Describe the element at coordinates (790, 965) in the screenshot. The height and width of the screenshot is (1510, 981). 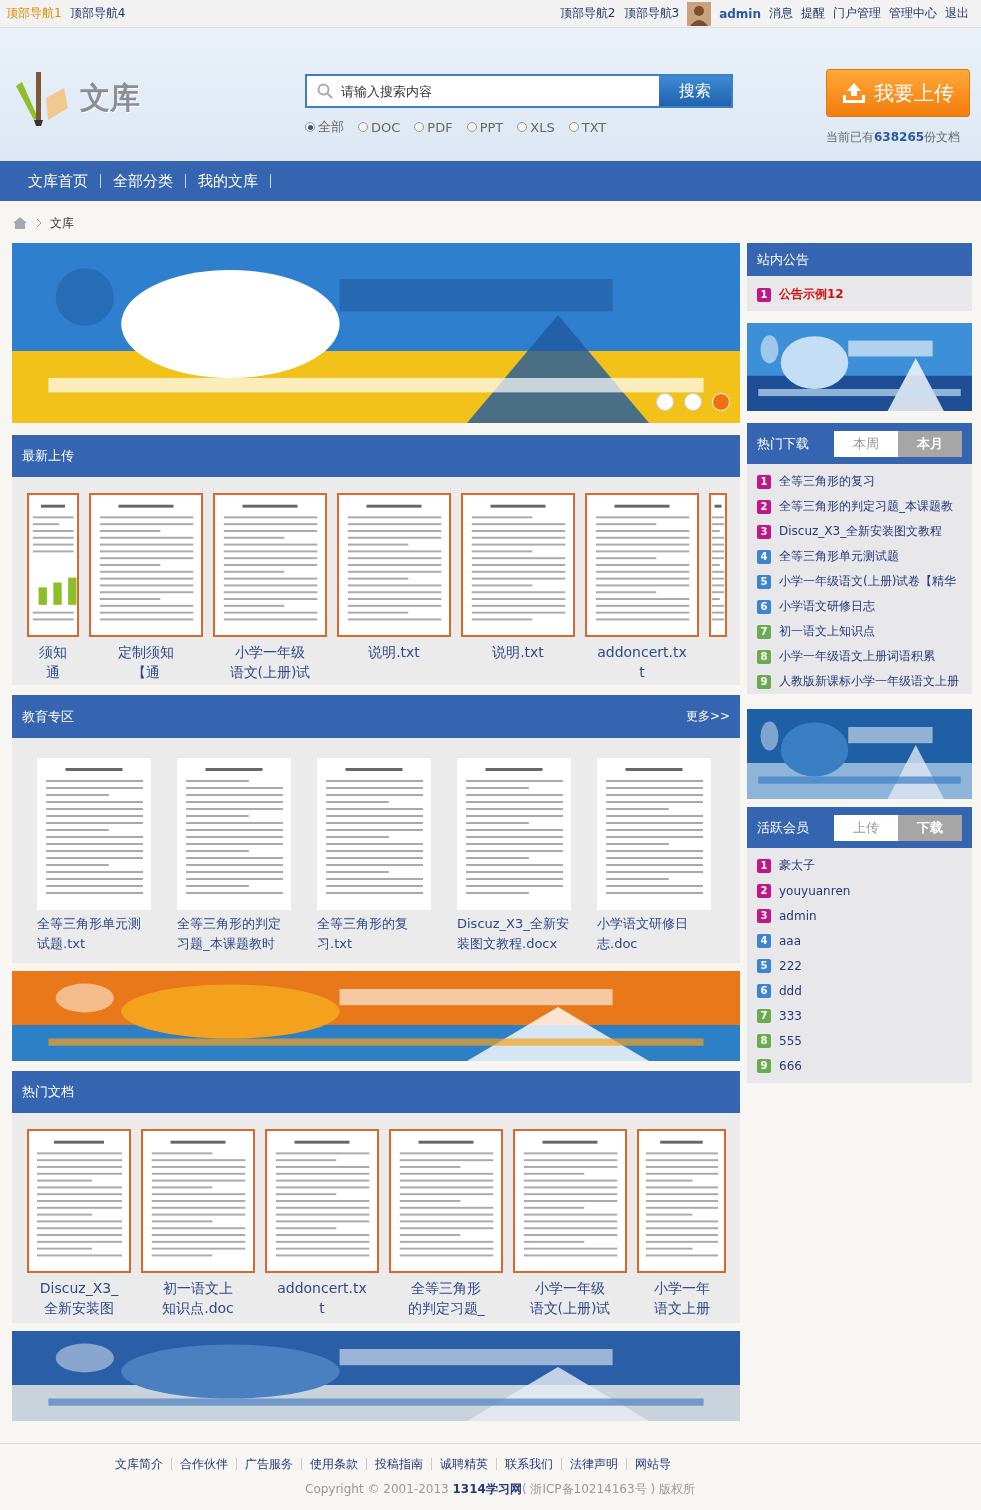
I see `list-link: 222` at that location.